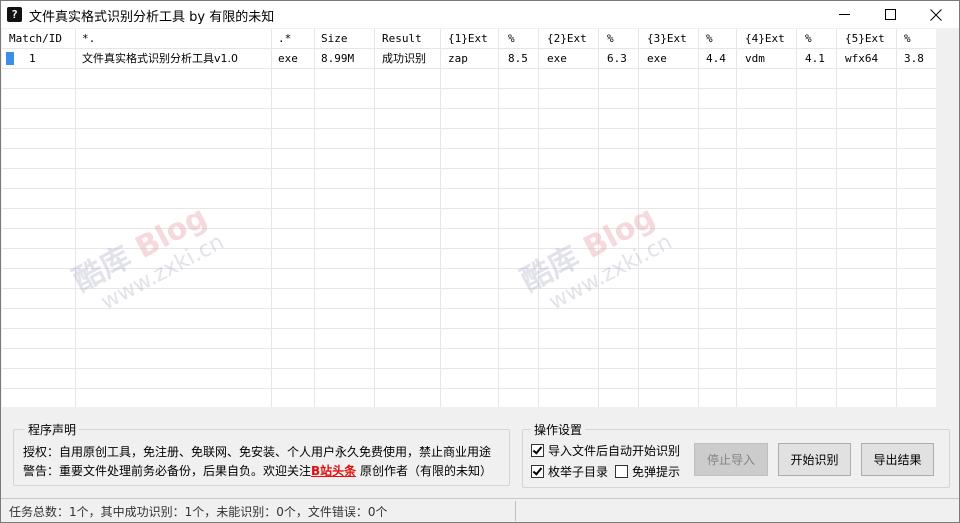 Image resolution: width=960 pixels, height=523 pixels. What do you see at coordinates (569, 471) in the screenshot?
I see `enum-subdirs-checkbox: 枚举子目录` at bounding box center [569, 471].